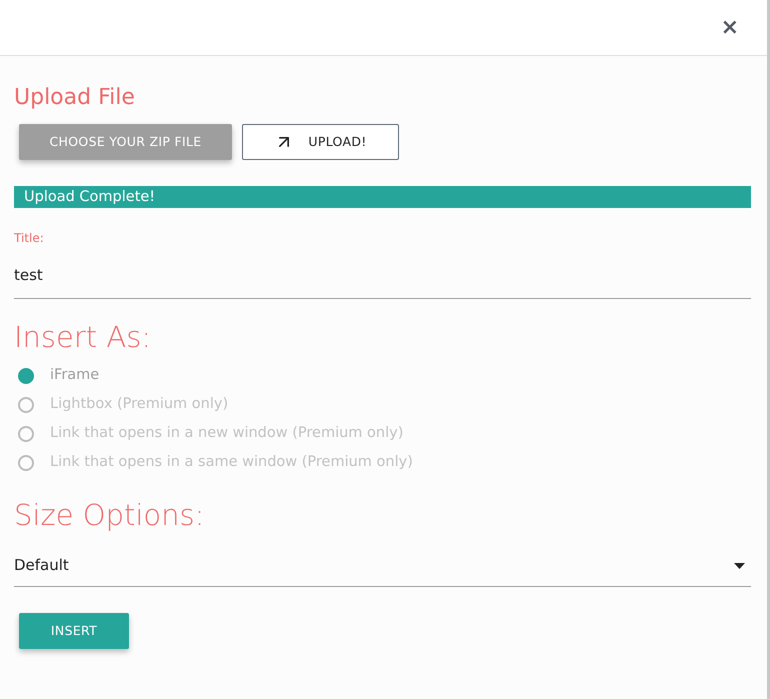 The height and width of the screenshot is (699, 770). What do you see at coordinates (320, 142) in the screenshot?
I see `upload-button: UPLOAD!` at bounding box center [320, 142].